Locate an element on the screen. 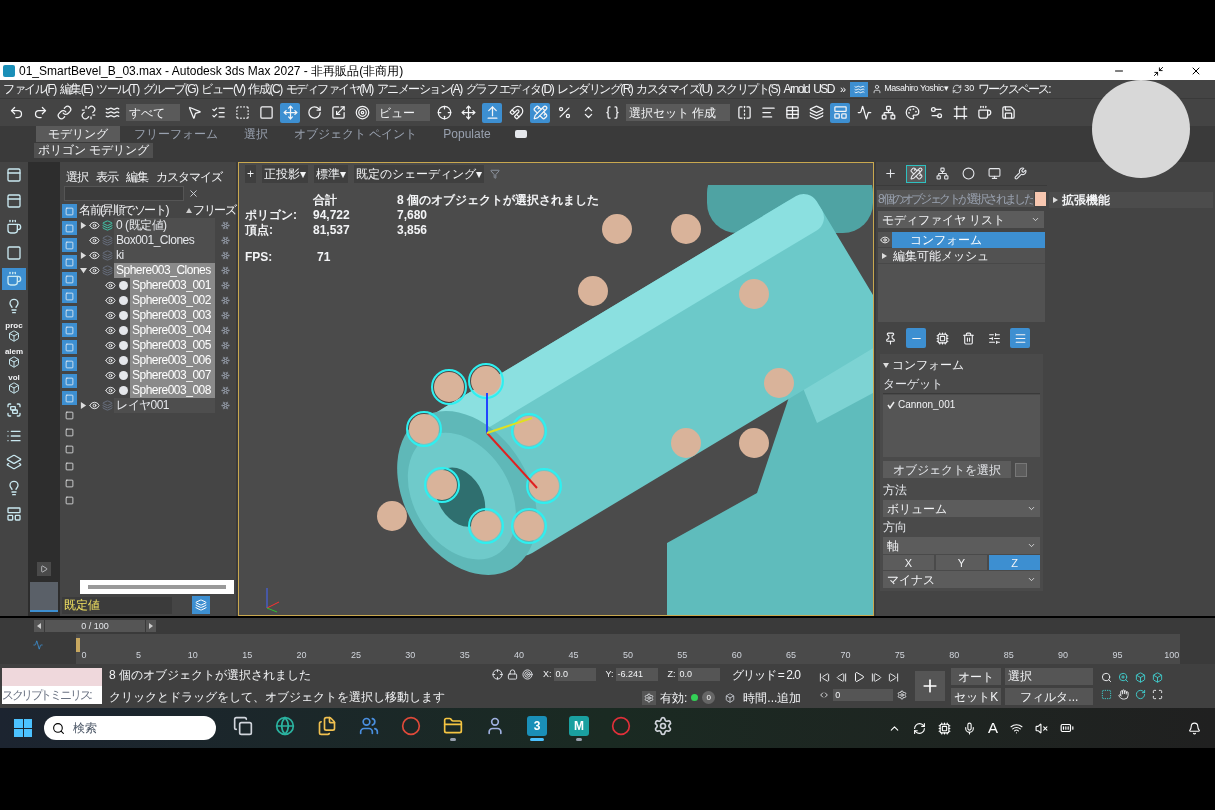  tree-item: レイヤ001 is located at coordinates (164, 405).